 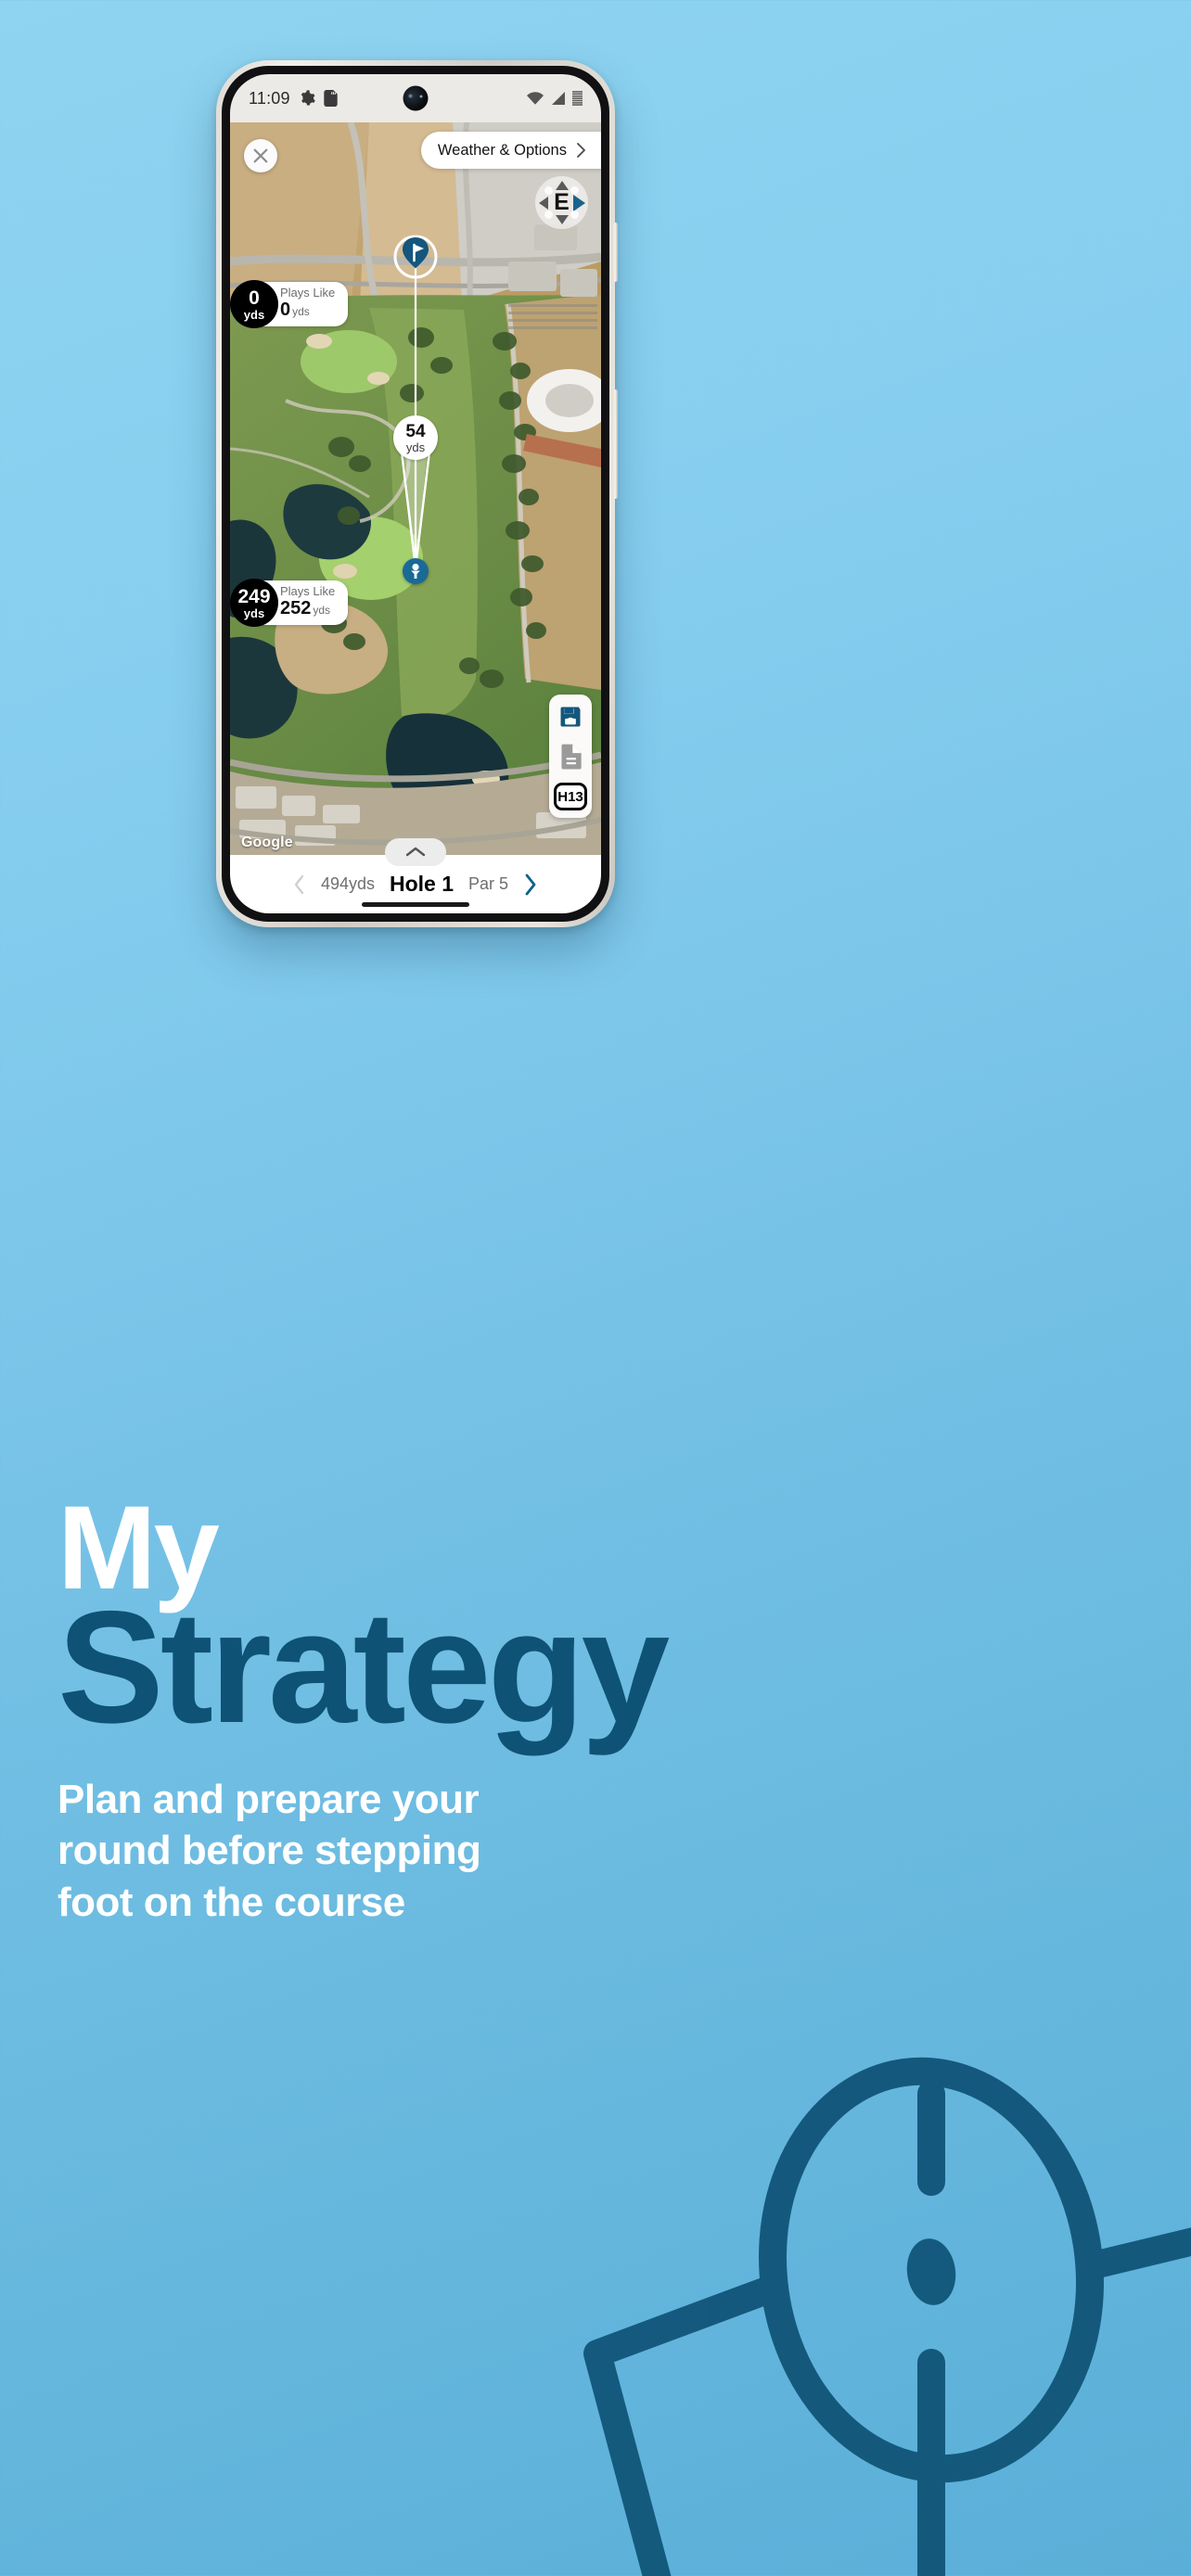 I want to click on pin-marker, so click(x=415, y=257).